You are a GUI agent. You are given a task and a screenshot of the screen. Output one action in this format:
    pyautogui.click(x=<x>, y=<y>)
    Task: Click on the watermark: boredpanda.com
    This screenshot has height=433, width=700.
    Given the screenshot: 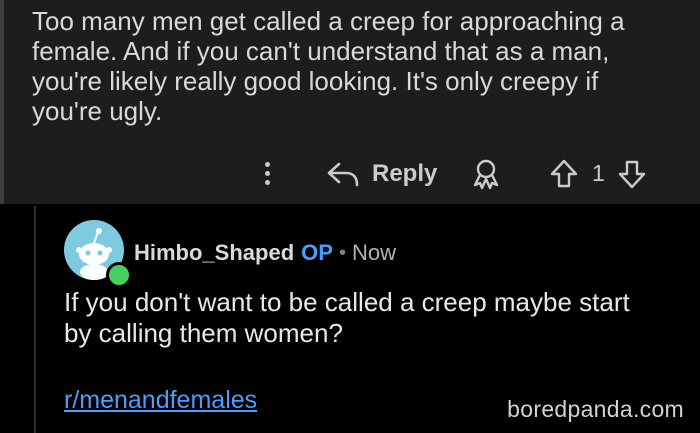 What is the action you would take?
    pyautogui.click(x=595, y=409)
    